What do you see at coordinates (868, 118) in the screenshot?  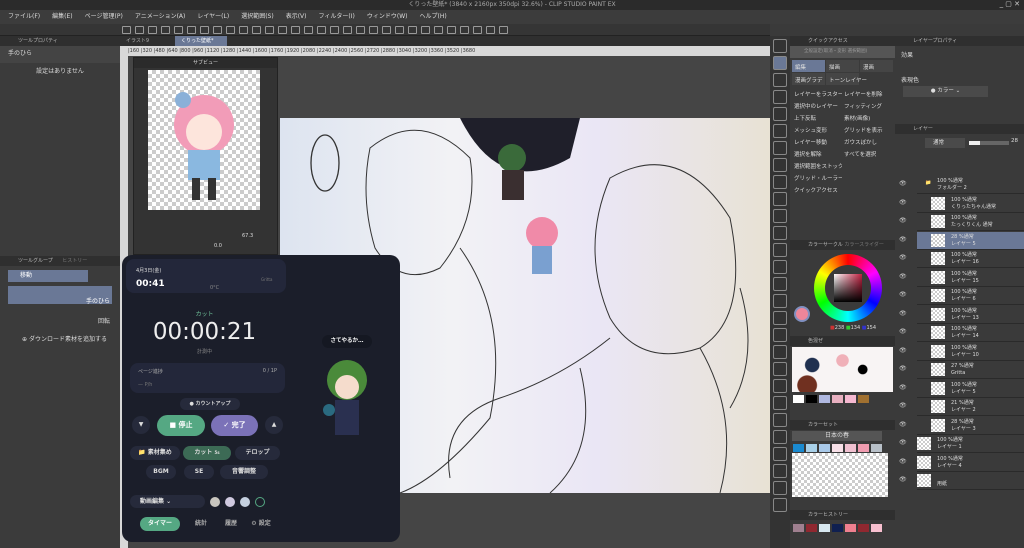 I see `quick-access-item: 素材(画像)` at bounding box center [868, 118].